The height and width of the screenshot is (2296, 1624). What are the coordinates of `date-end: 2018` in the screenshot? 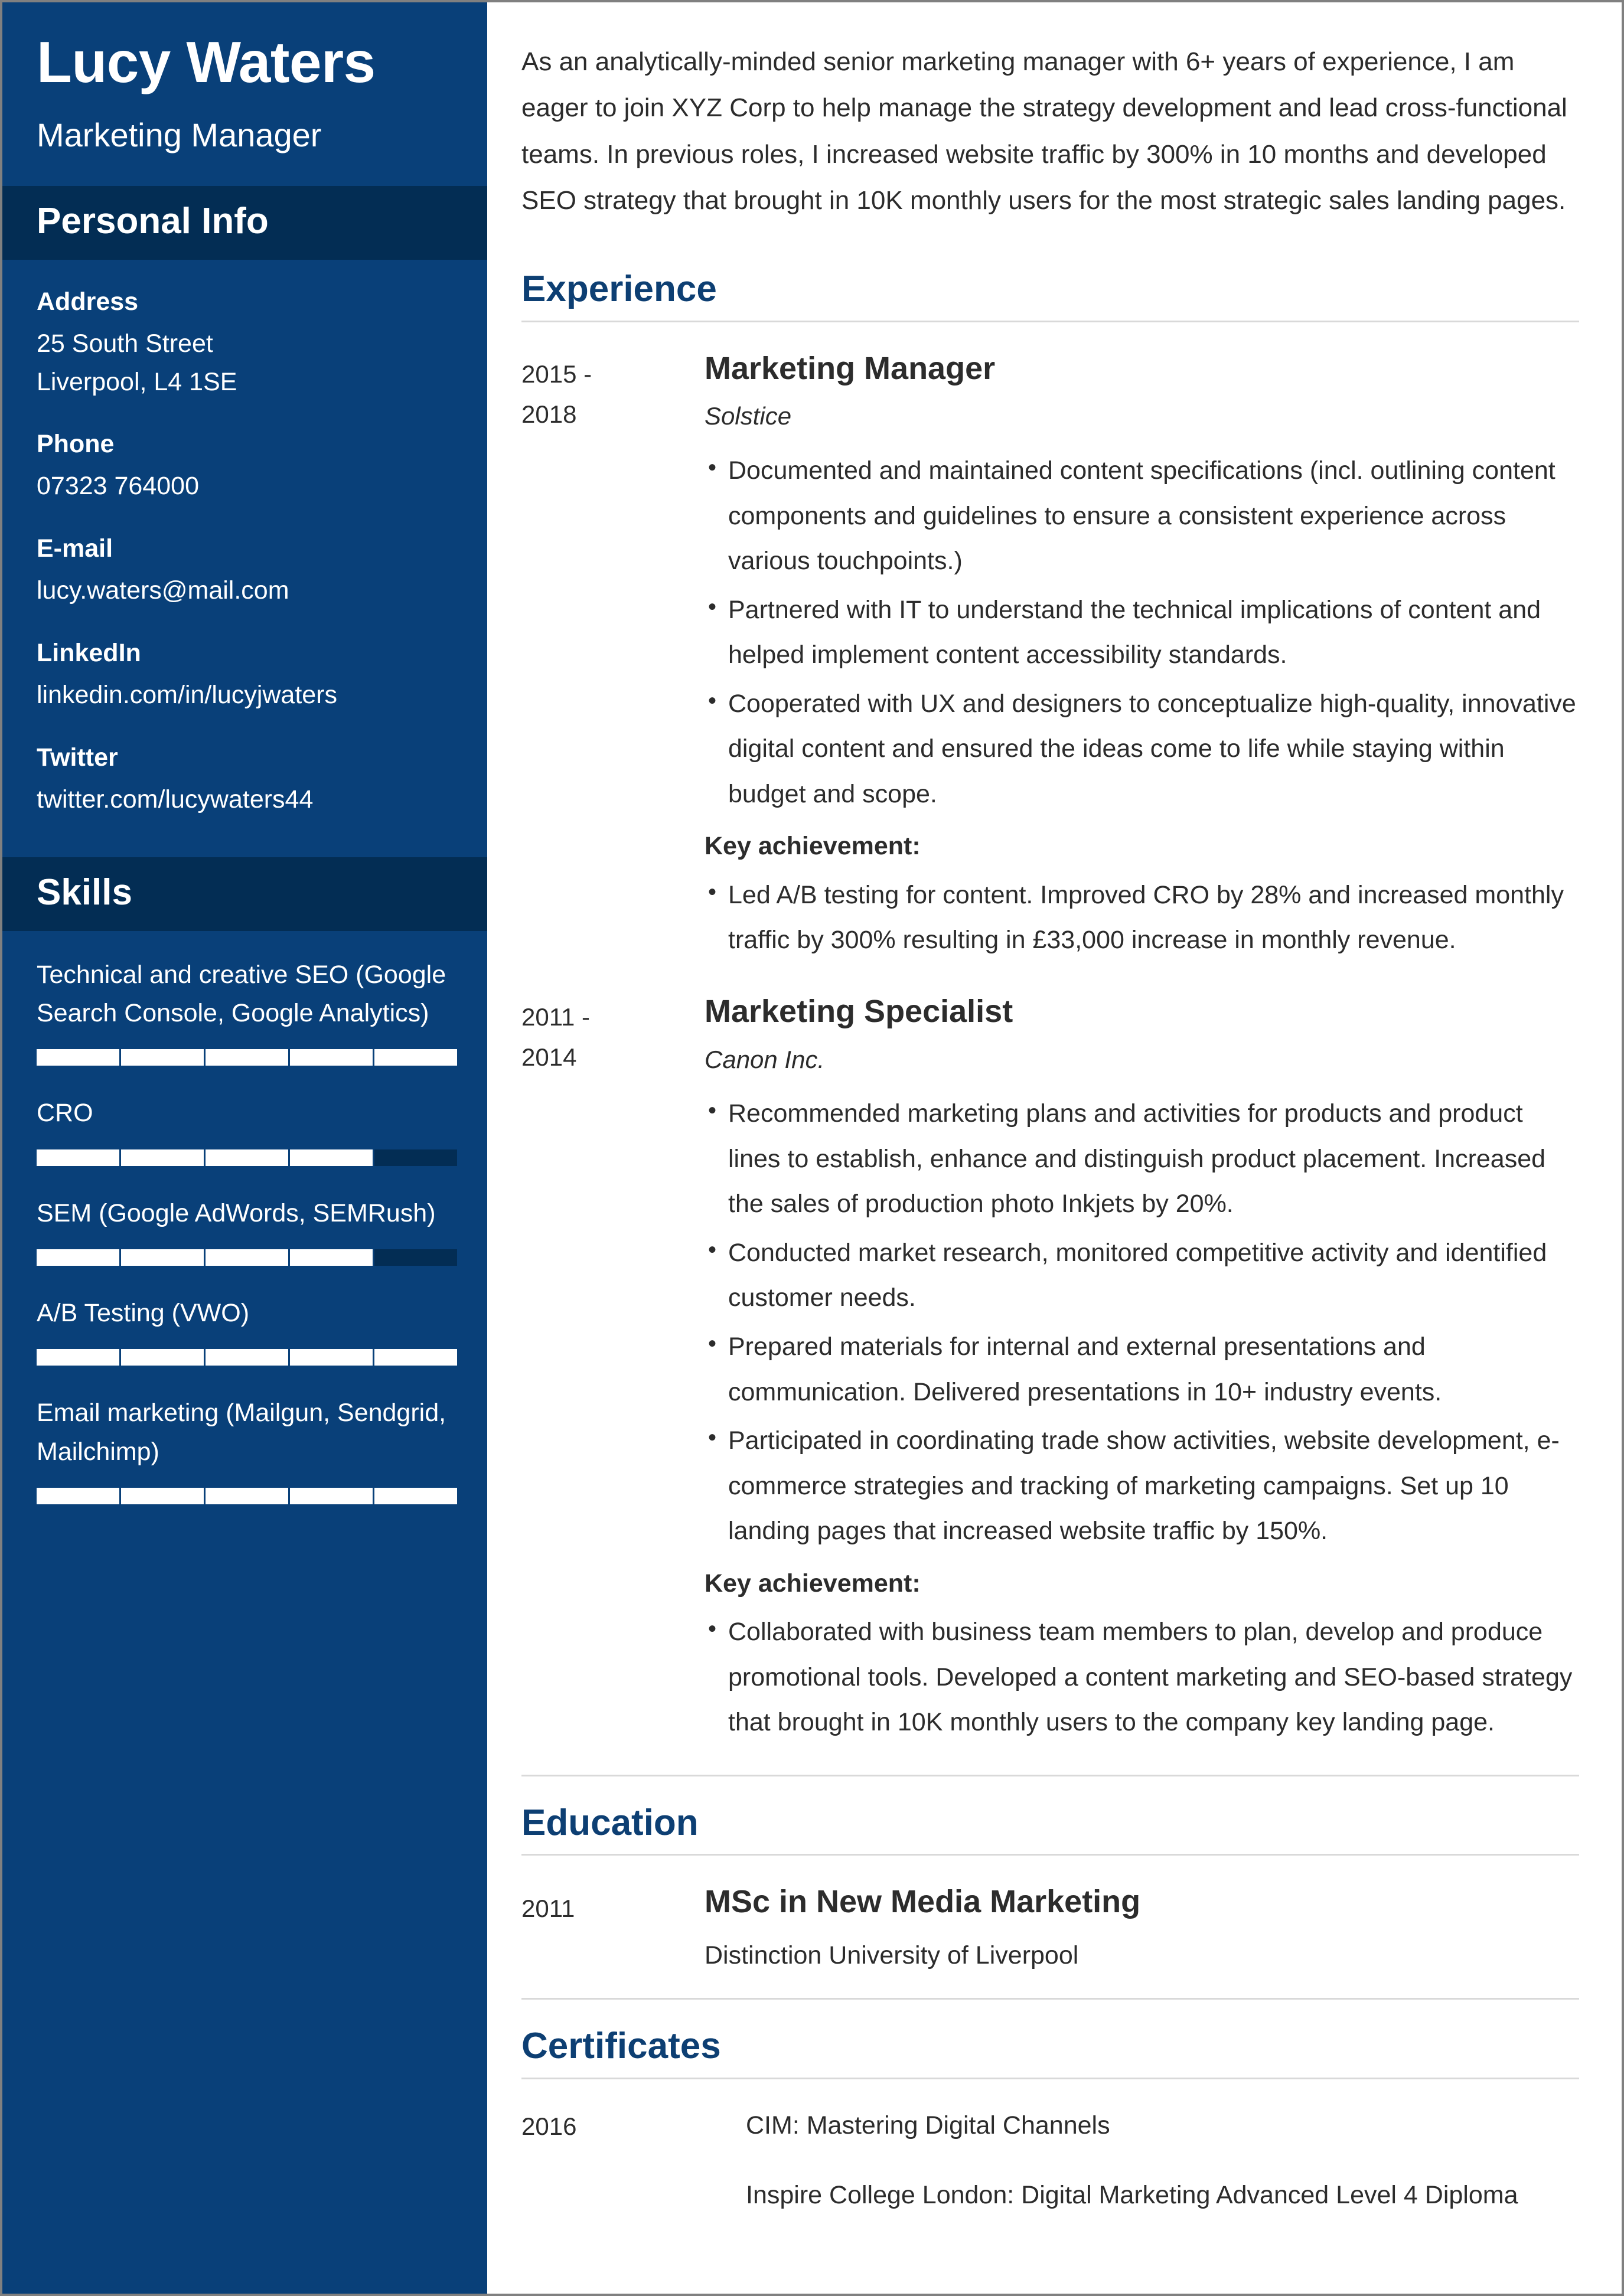 It's located at (549, 414).